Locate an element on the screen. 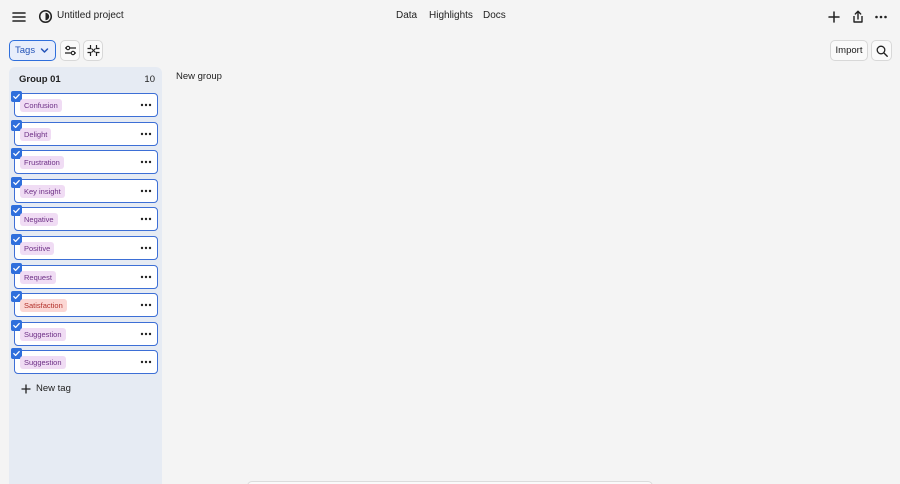 The image size is (900, 484). search-button is located at coordinates (881, 50).